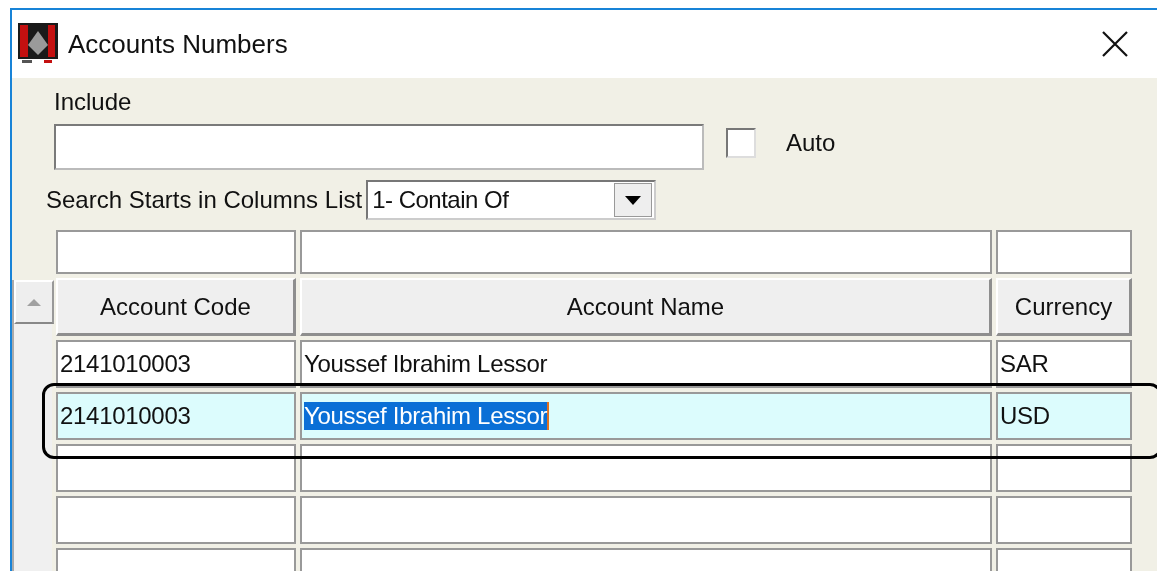 Image resolution: width=1157 pixels, height=571 pixels. Describe the element at coordinates (1064, 307) in the screenshot. I see `column-header: Currency` at that location.